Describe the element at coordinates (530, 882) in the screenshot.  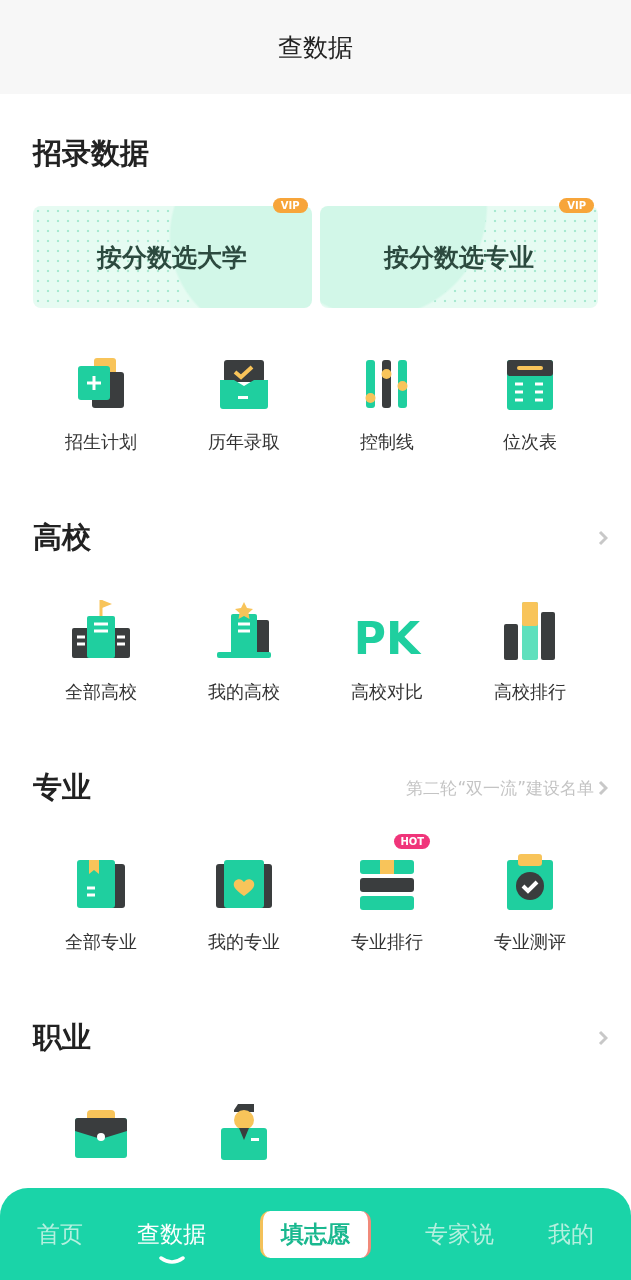
I see `clipboard-check-icon` at that location.